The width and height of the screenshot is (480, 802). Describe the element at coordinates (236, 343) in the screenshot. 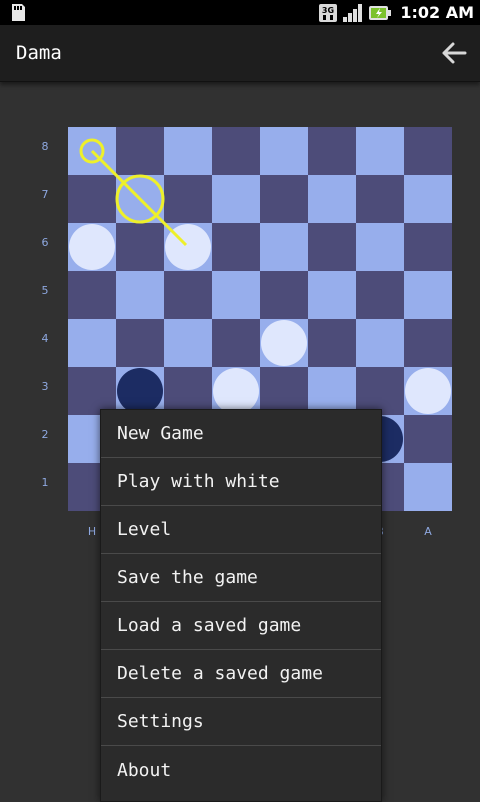

I see `board-square-e4` at that location.